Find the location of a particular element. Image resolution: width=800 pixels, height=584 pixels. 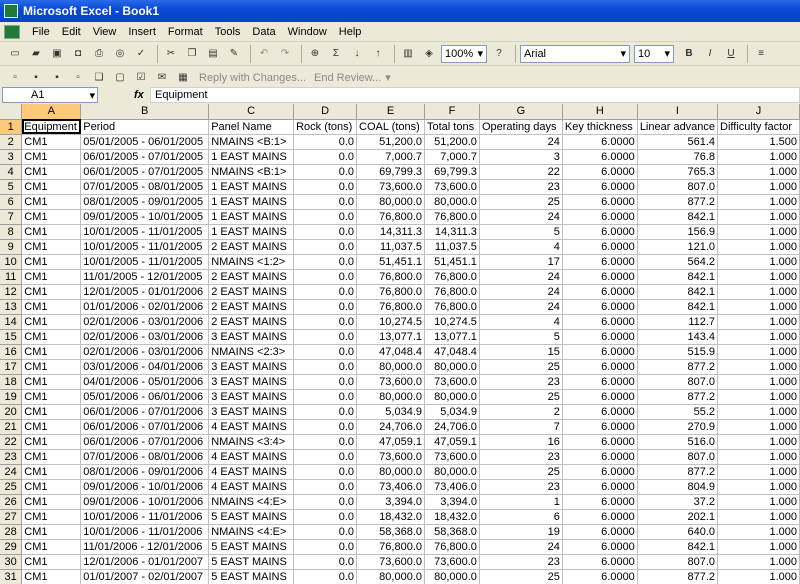

cell: NMAINS <4:E> is located at coordinates (251, 502).